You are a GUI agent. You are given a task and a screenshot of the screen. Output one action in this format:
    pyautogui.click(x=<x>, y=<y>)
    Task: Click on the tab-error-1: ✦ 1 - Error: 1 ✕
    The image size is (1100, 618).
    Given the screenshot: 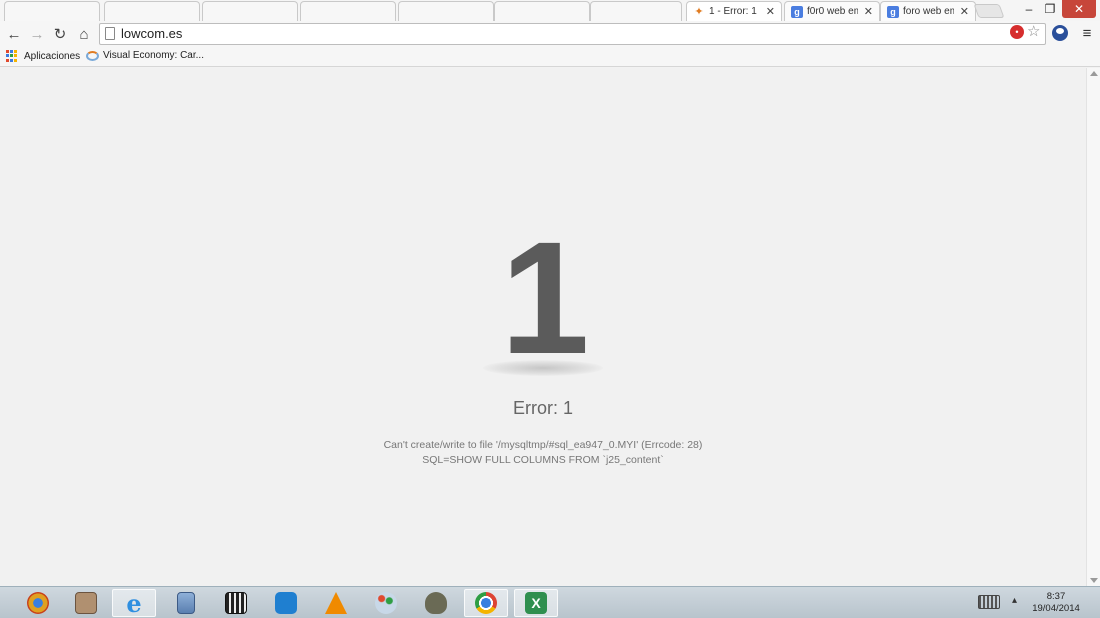 What is the action you would take?
    pyautogui.click(x=734, y=11)
    